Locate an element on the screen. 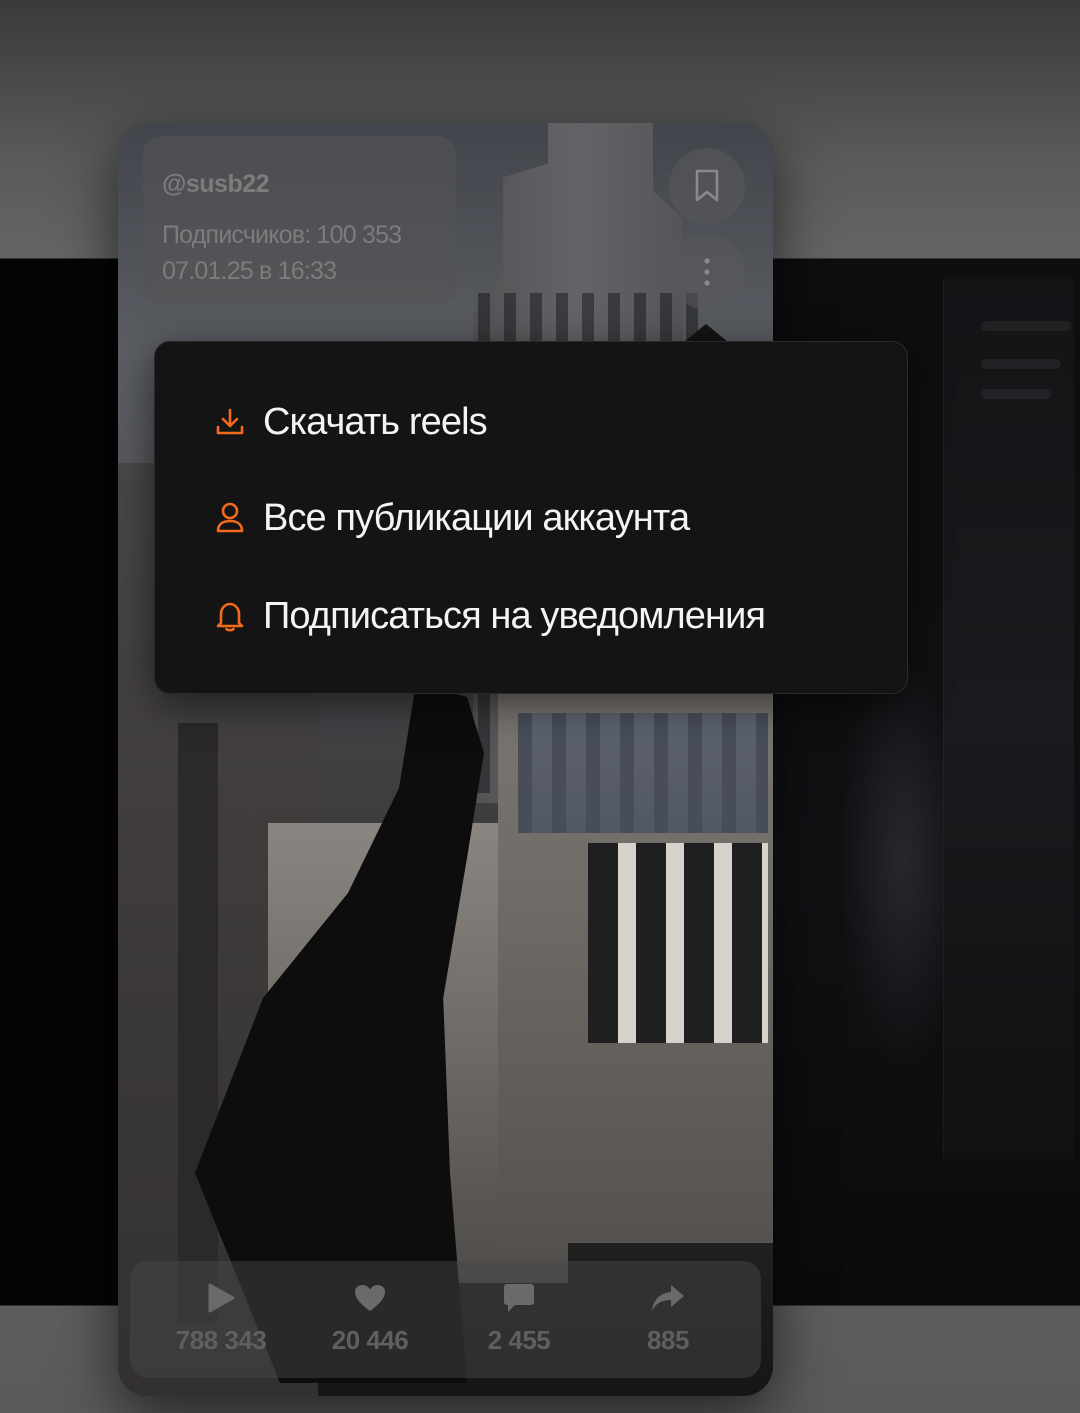  menu-item-download: Скачать reels is located at coordinates (350, 422).